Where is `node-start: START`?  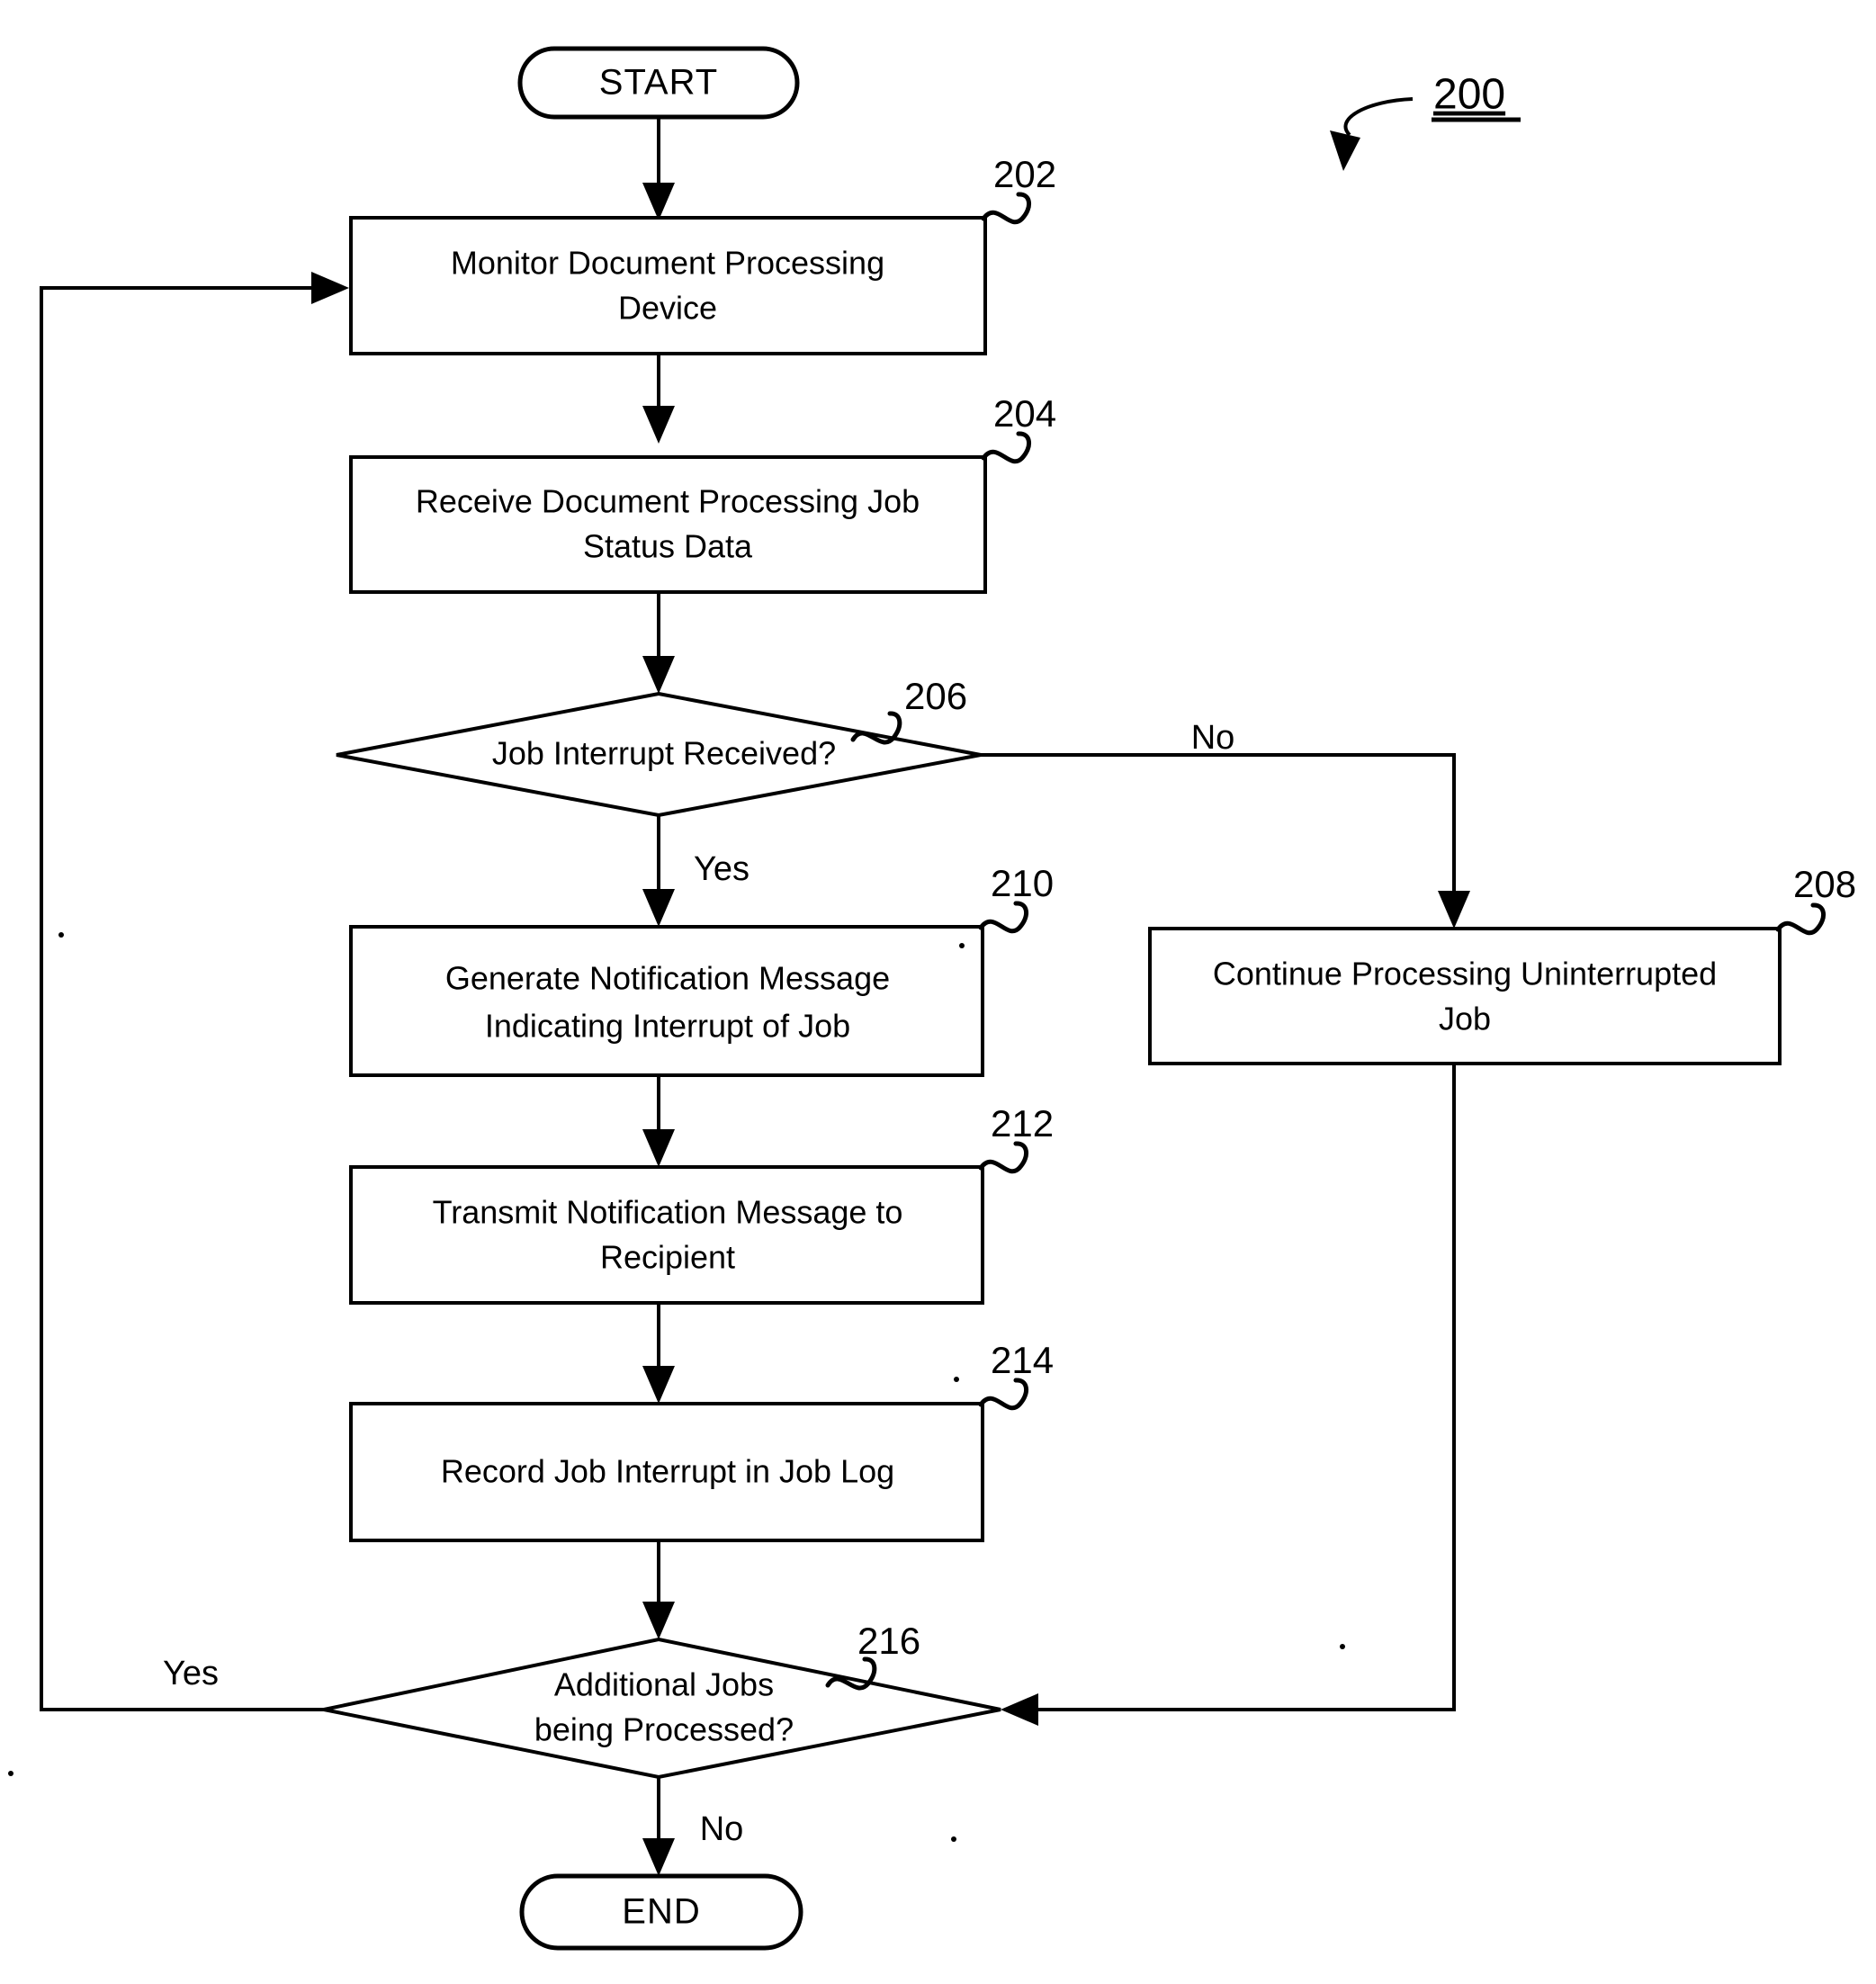 node-start: START is located at coordinates (658, 83).